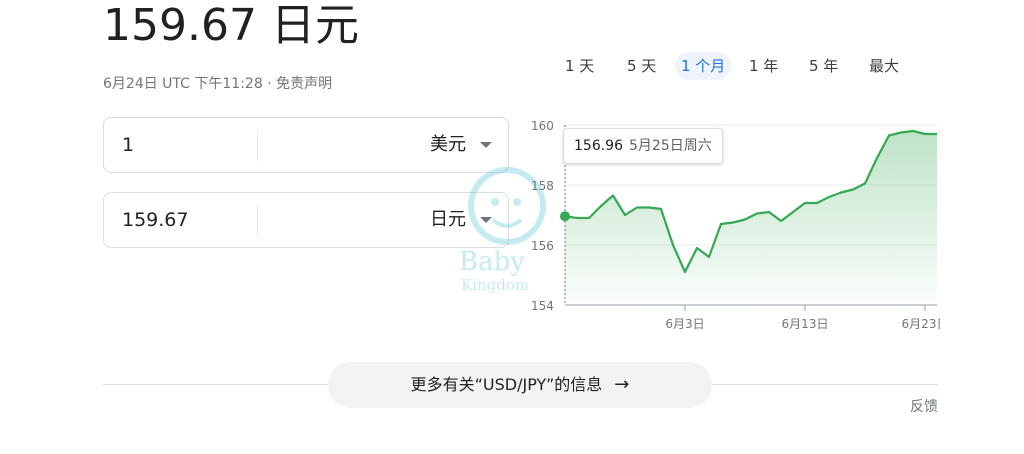  What do you see at coordinates (306, 220) in the screenshot?
I see `to-currency-box: 159.67 日元` at bounding box center [306, 220].